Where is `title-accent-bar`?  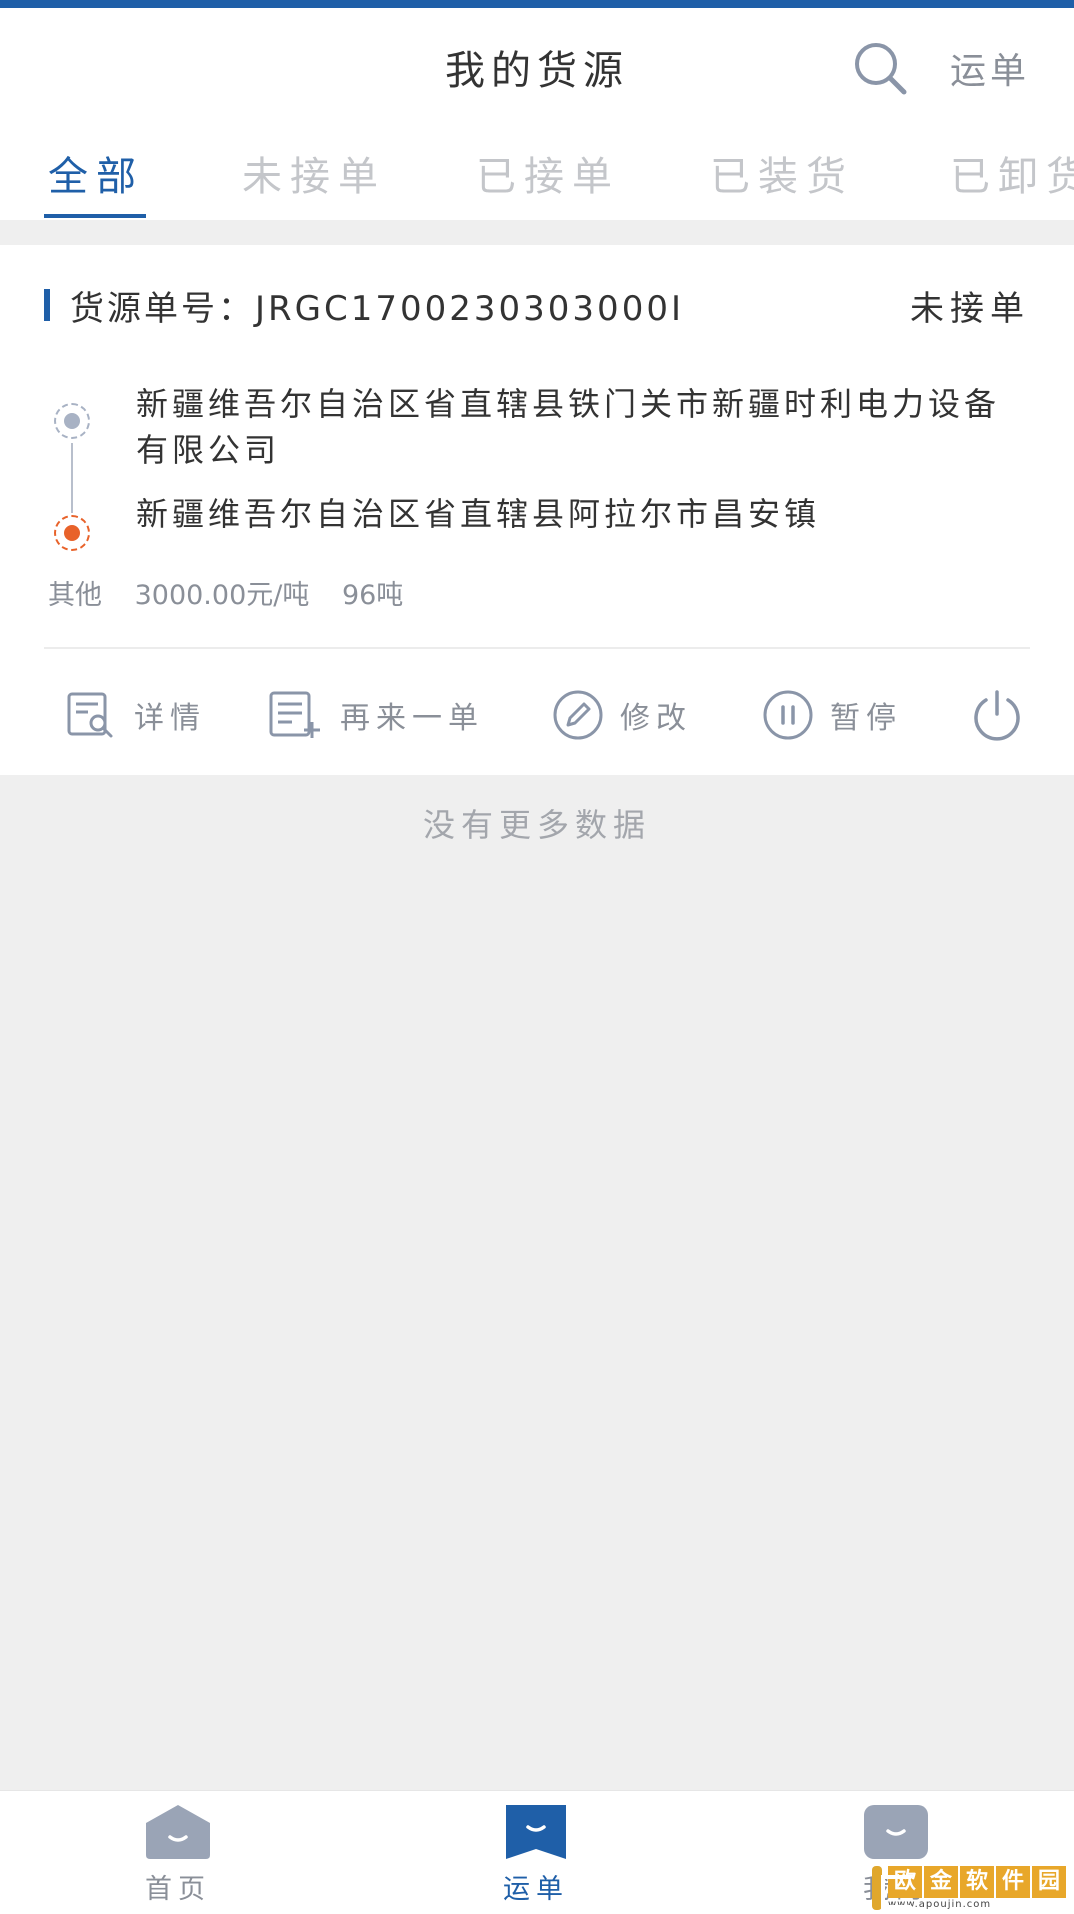
title-accent-bar is located at coordinates (47, 305).